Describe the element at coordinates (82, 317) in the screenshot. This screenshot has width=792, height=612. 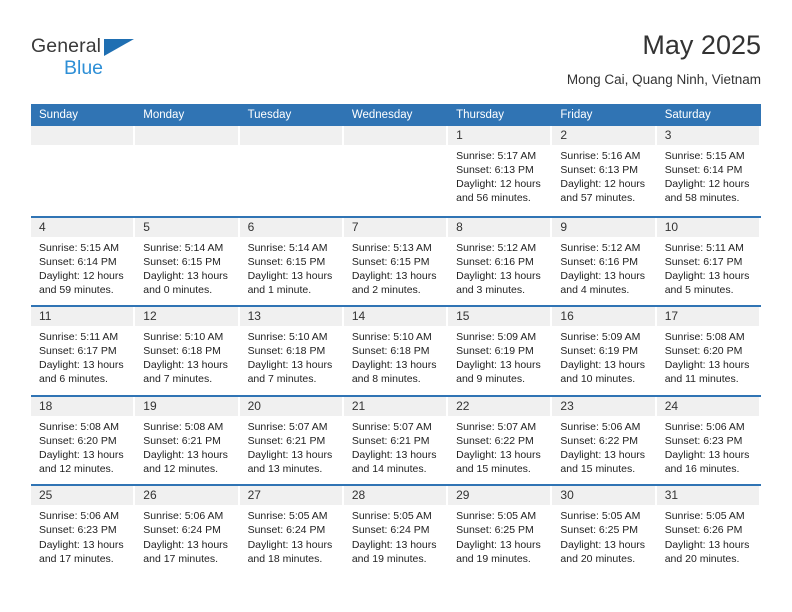
I see `day-number: 11` at that location.